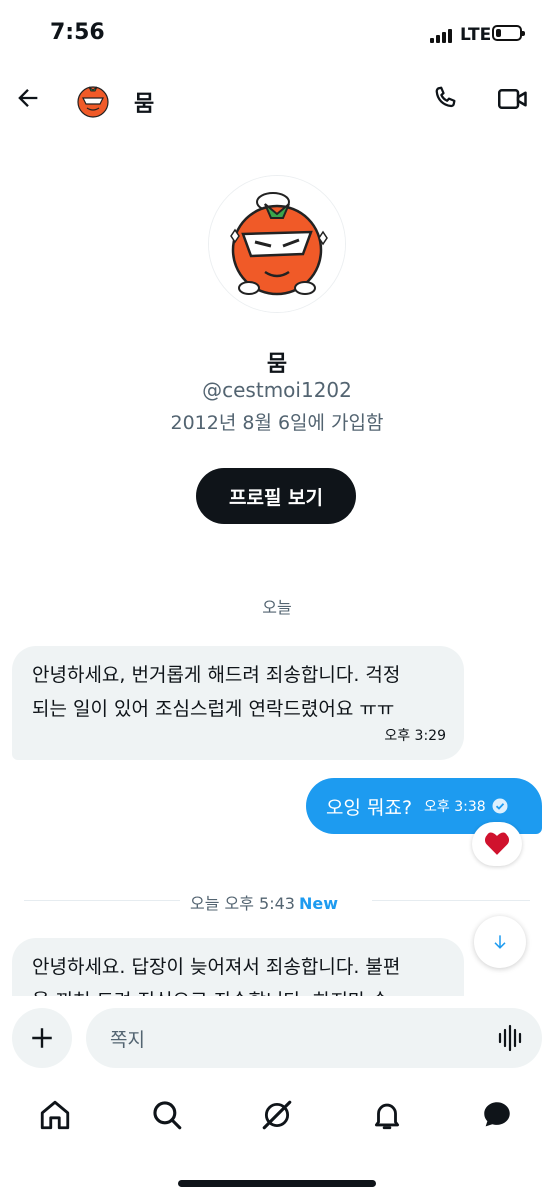  What do you see at coordinates (508, 33) in the screenshot?
I see `battery-icon` at bounding box center [508, 33].